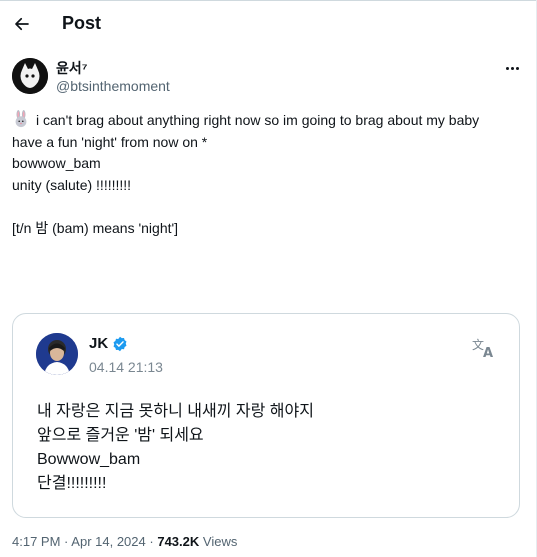 This screenshot has height=557, width=537. Describe the element at coordinates (110, 141) in the screenshot. I see `tweet-line-2: have a fun 'night' from now on *` at that location.